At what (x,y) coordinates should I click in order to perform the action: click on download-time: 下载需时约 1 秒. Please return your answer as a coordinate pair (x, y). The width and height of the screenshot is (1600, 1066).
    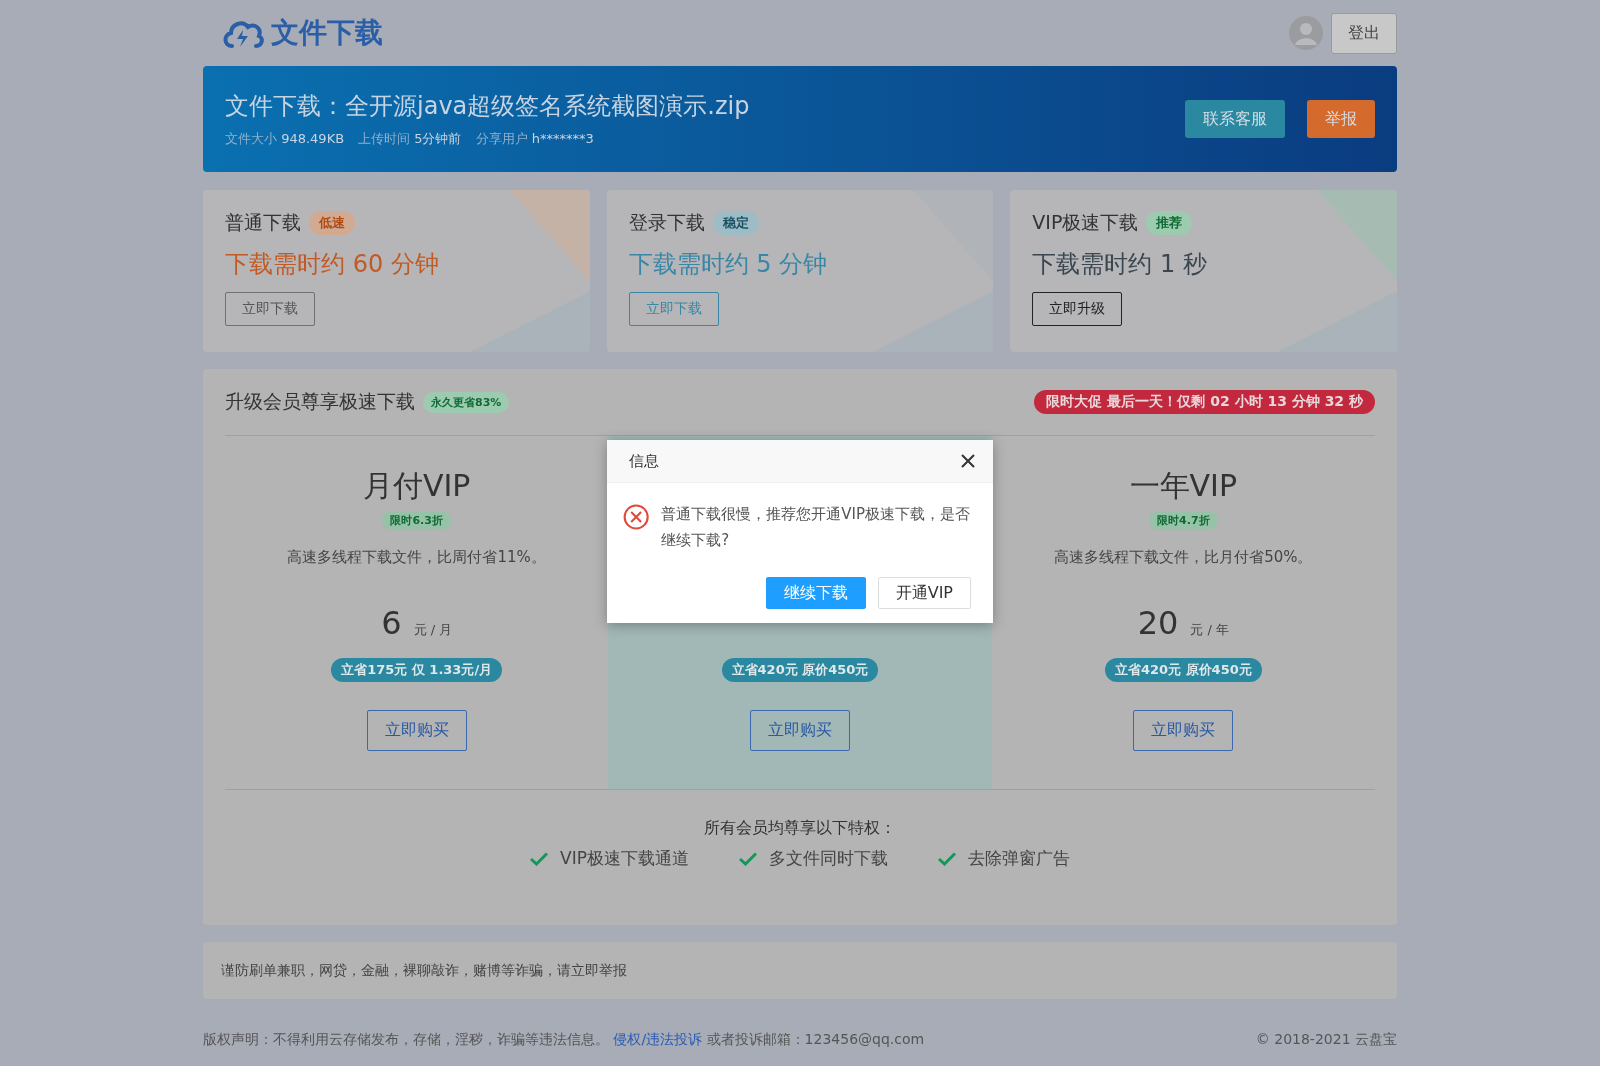
    Looking at the image, I should click on (1120, 264).